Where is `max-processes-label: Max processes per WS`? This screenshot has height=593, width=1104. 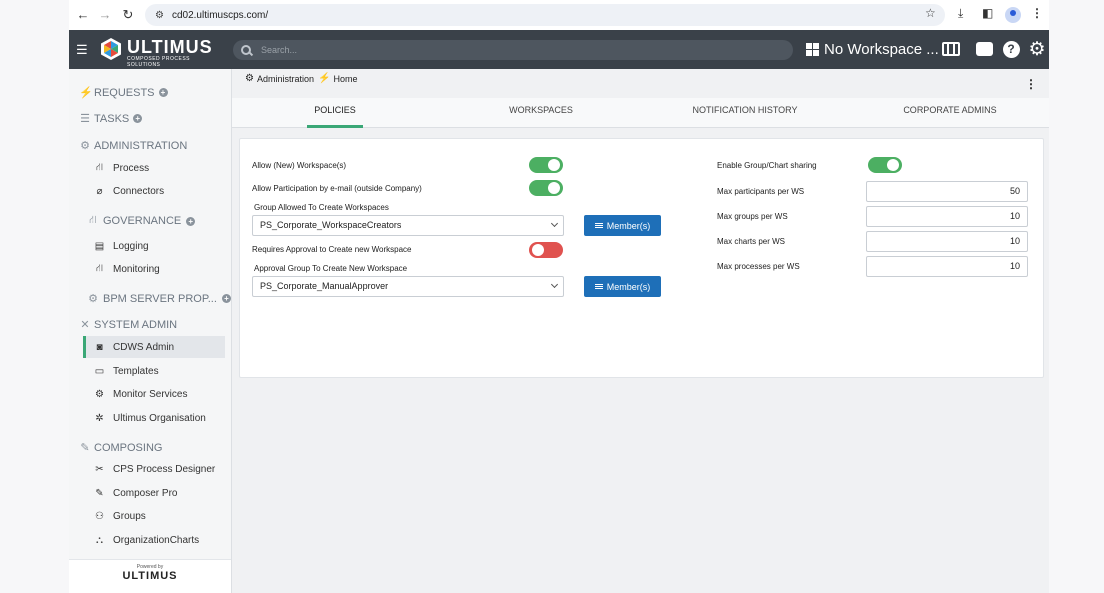
max-processes-label: Max processes per WS is located at coordinates (758, 266).